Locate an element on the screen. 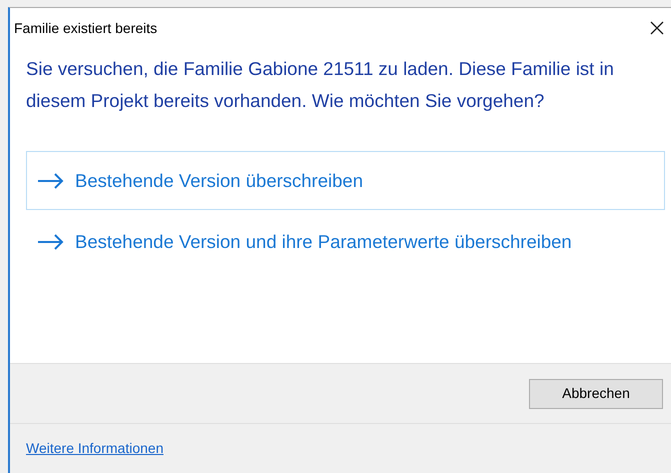 The width and height of the screenshot is (671, 473). command-link: Bestehende Version und ihre Parameterwerte überschreiben is located at coordinates (345, 241).